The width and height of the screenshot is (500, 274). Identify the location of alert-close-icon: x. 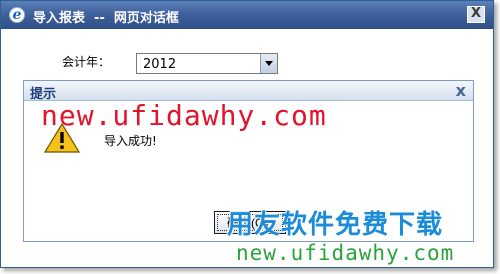
(461, 90).